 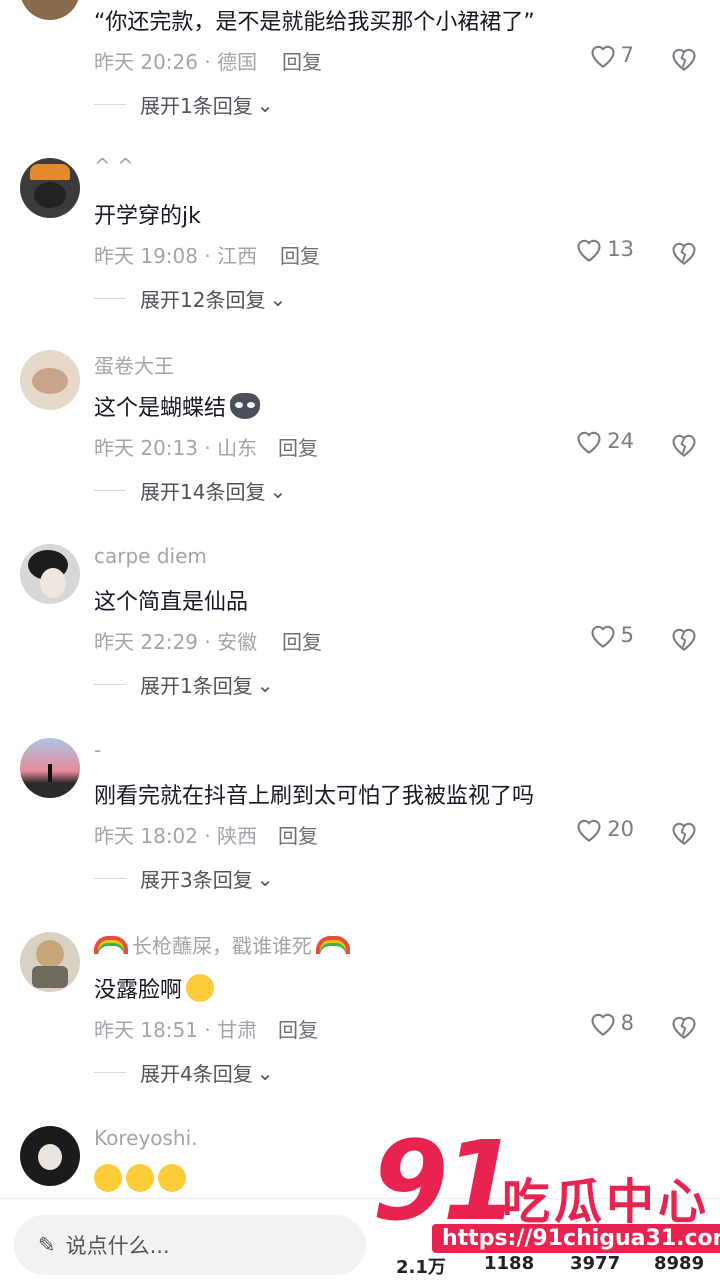 I want to click on like-stat: 2.1万, so click(x=421, y=1266).